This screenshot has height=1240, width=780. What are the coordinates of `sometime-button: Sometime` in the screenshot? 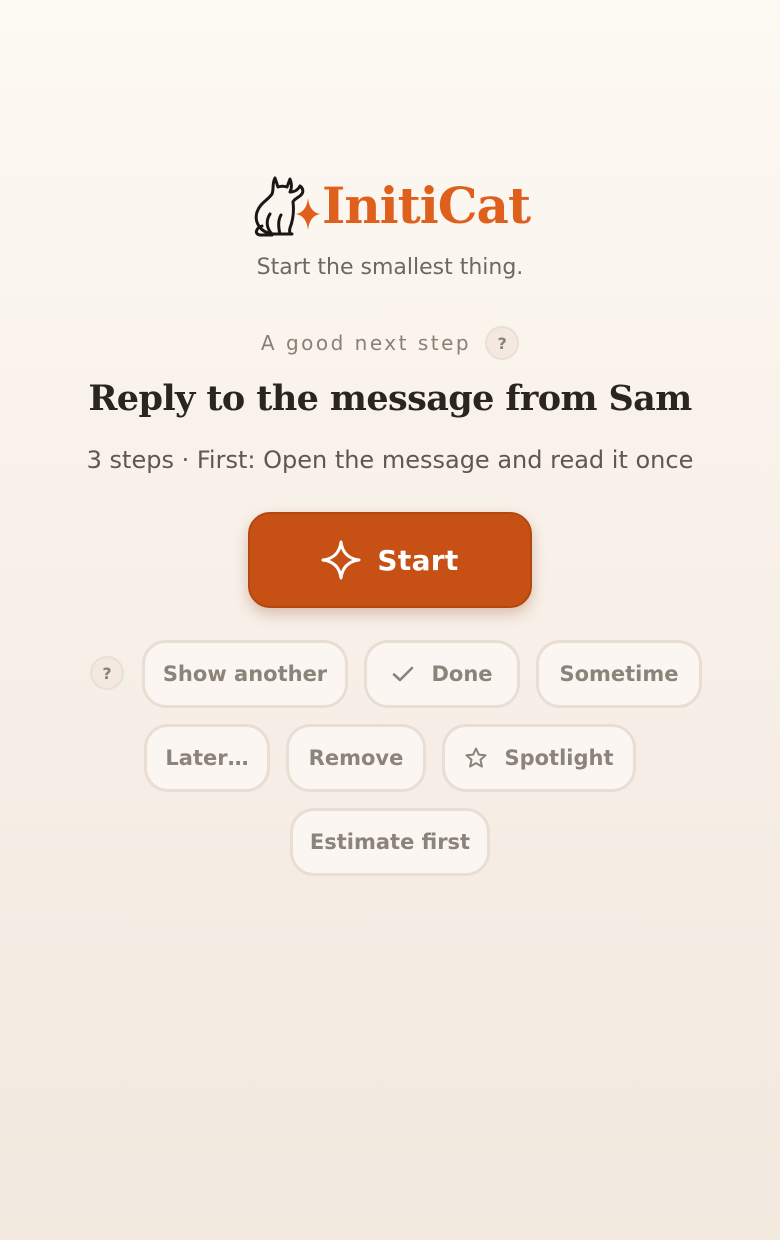 It's located at (619, 674).